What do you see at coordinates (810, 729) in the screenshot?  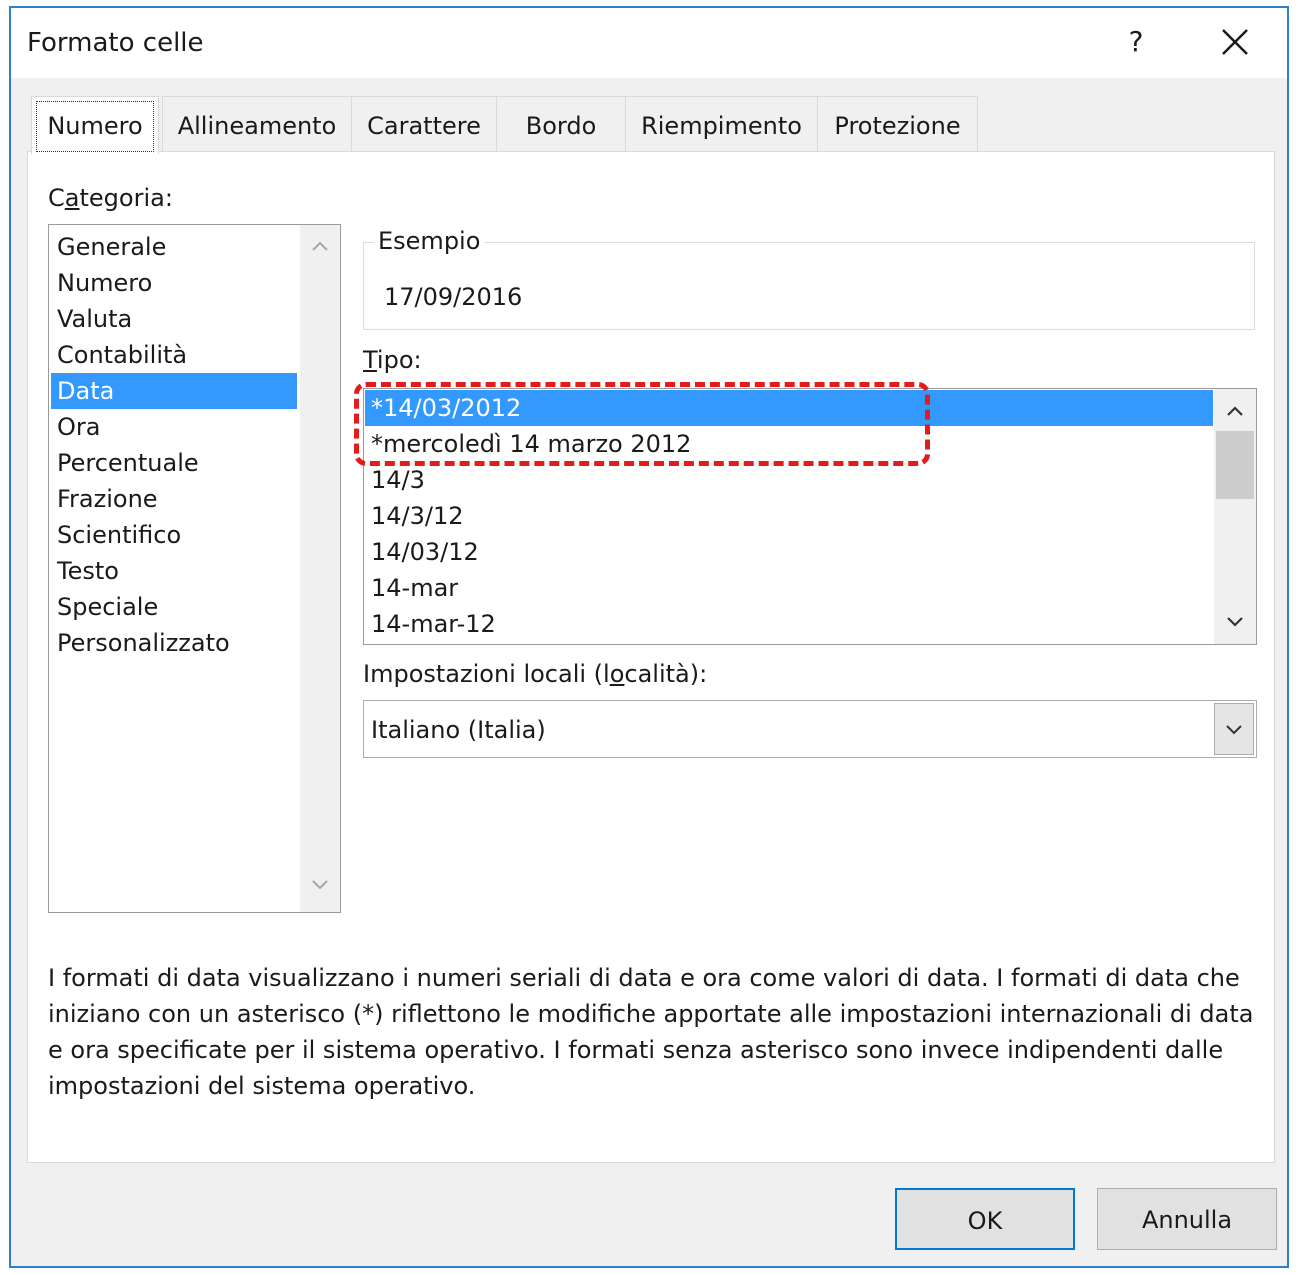 I see `locale-select: Italiano (Italia)` at bounding box center [810, 729].